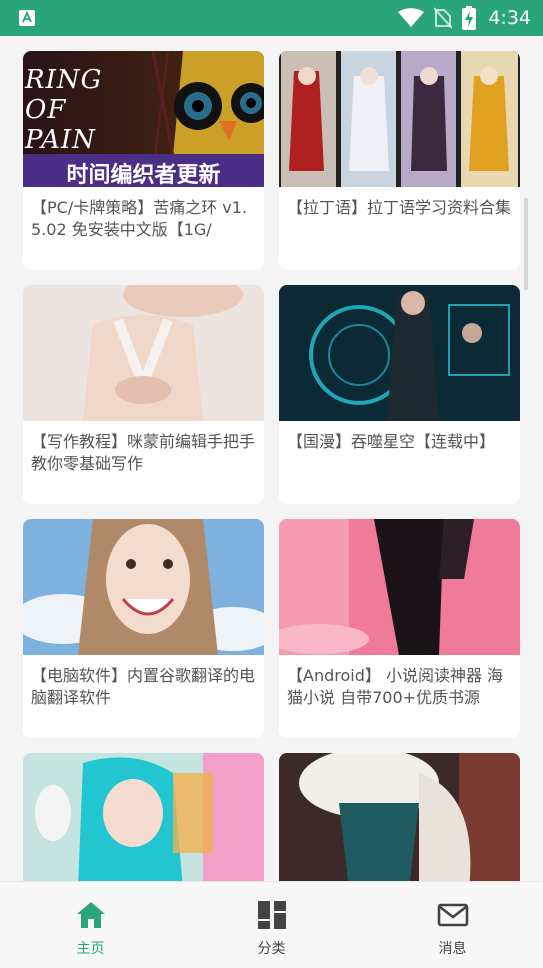 Image resolution: width=543 pixels, height=968 pixels. I want to click on post-title: 【电脑软件】内置谷歌翻译的电脑翻译软件, so click(143, 686).